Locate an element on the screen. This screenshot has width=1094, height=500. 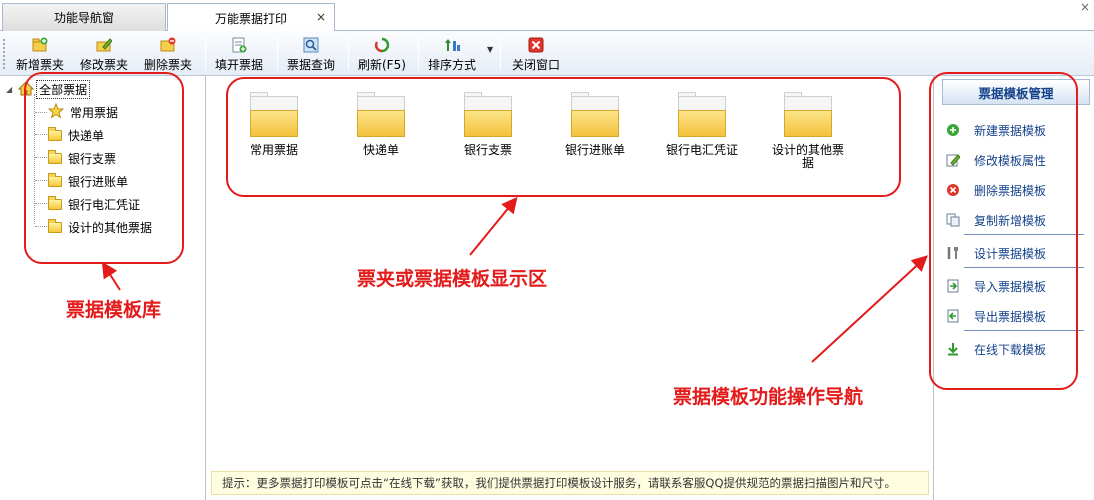
delete-folder-icon is located at coordinates (168, 45).